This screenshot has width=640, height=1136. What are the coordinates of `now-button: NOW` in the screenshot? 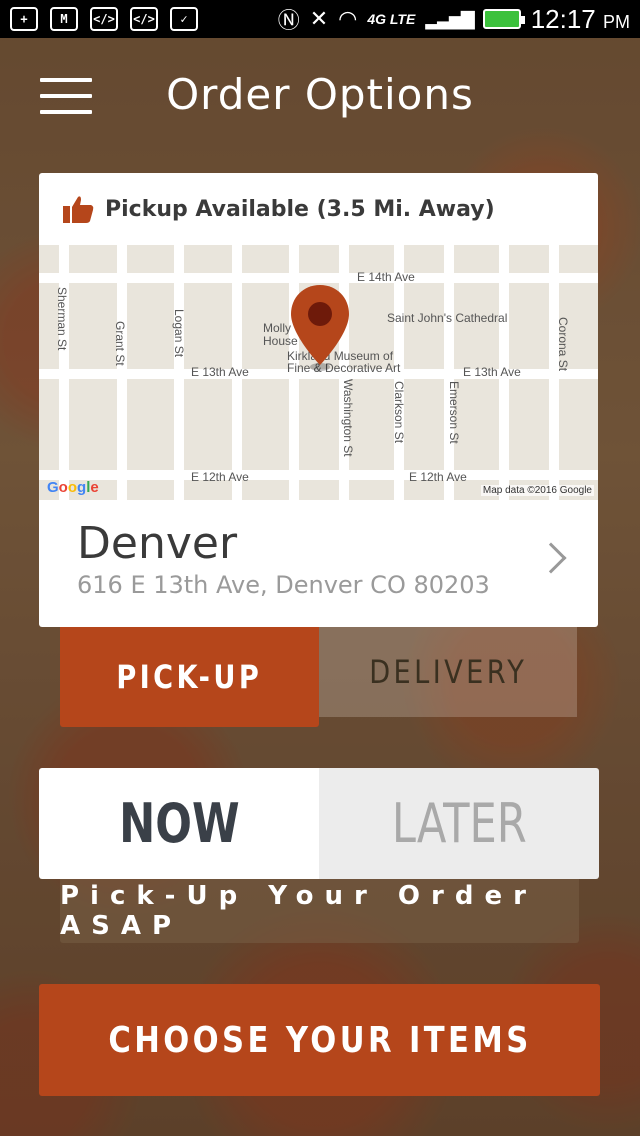 It's located at (179, 823).